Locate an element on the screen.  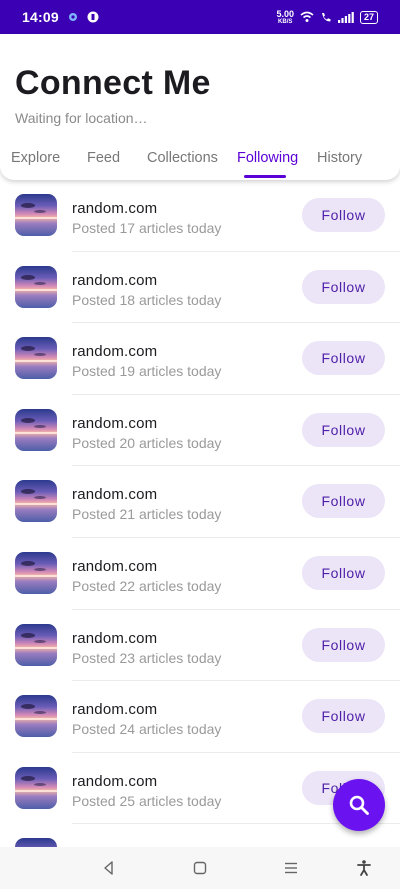
system-nav-bar is located at coordinates (200, 868).